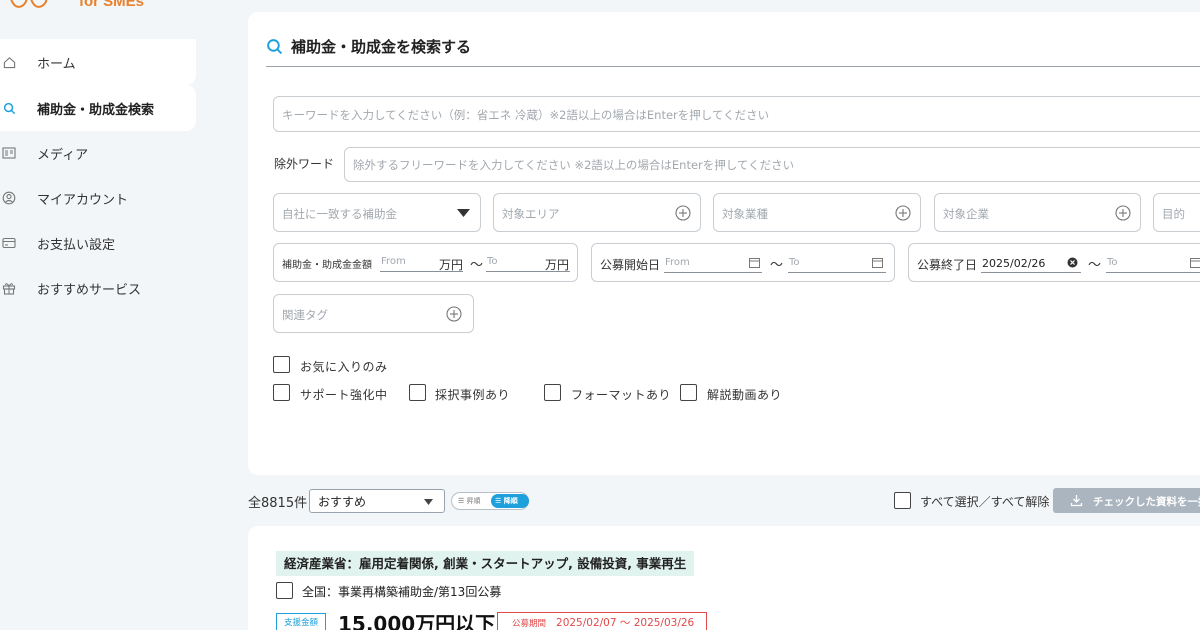  What do you see at coordinates (344, 367) in the screenshot?
I see `favorites-label: お気に入りのみ` at bounding box center [344, 367].